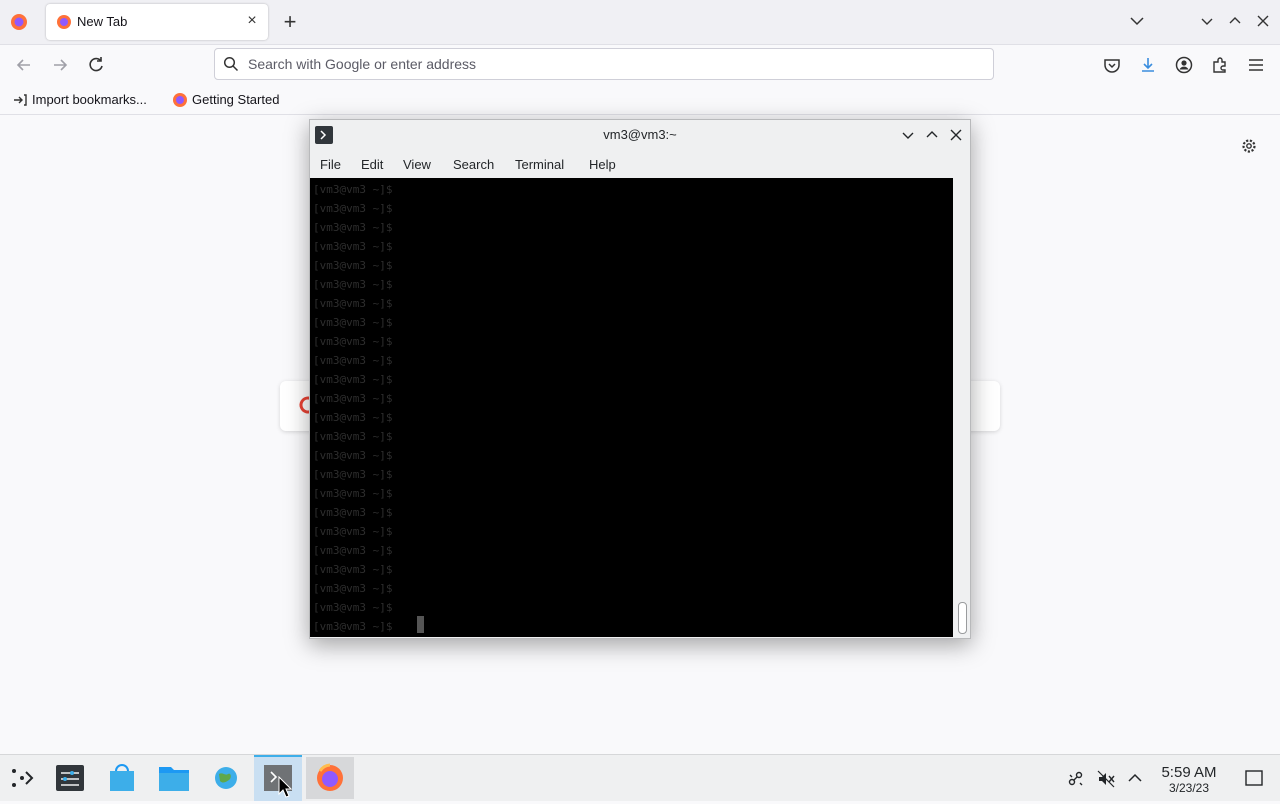  I want to click on tab-title: New Tab, so click(102, 21).